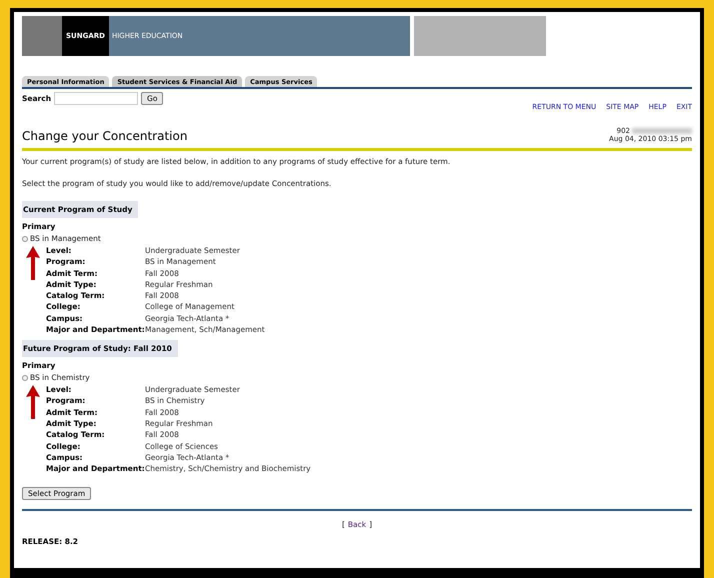 The image size is (714, 578). Describe the element at coordinates (96, 98) in the screenshot. I see `search-field` at that location.